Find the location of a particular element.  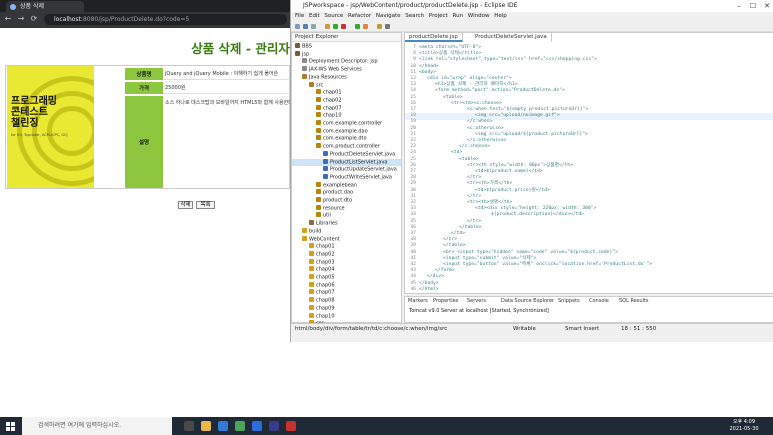

maximize-icon: ☐ is located at coordinates (753, 6).